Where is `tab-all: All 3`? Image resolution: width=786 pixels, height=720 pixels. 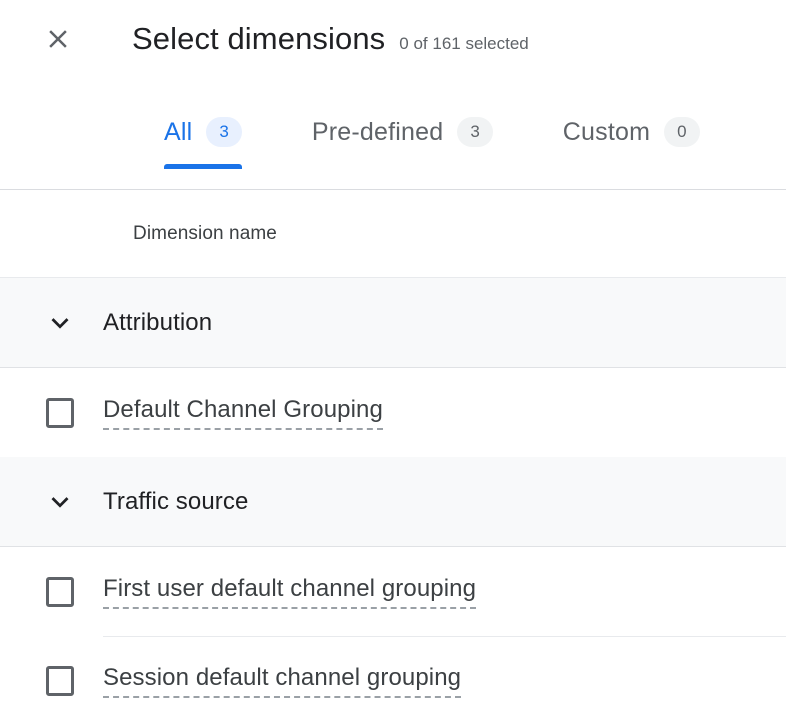
tab-all: All 3 is located at coordinates (203, 134).